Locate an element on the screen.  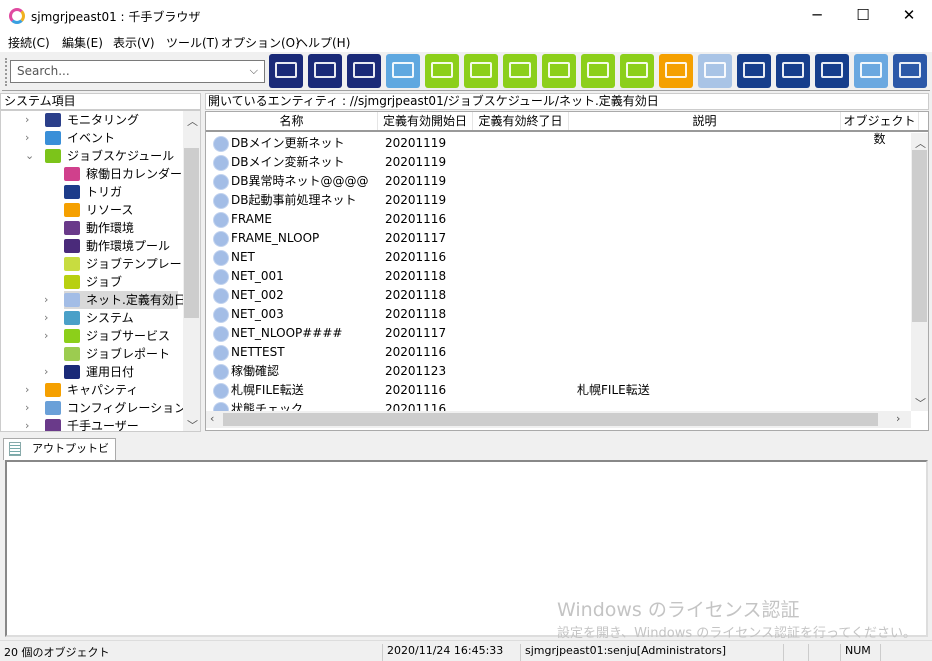
capacity-chart-icon is located at coordinates (676, 70).